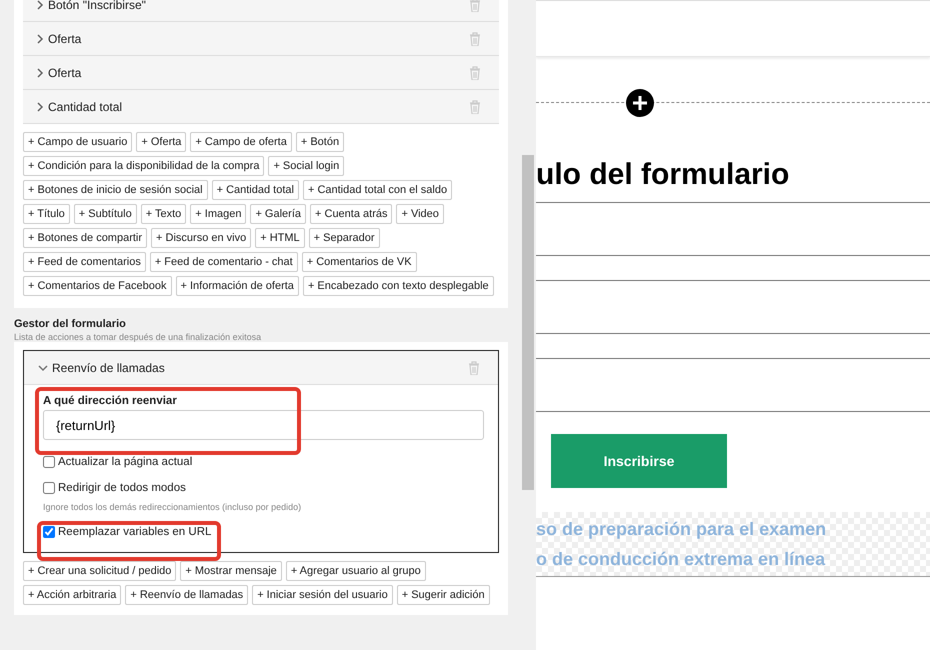 The width and height of the screenshot is (930, 650). I want to click on add-action-button: + Iniciar sesión del usuario, so click(322, 595).